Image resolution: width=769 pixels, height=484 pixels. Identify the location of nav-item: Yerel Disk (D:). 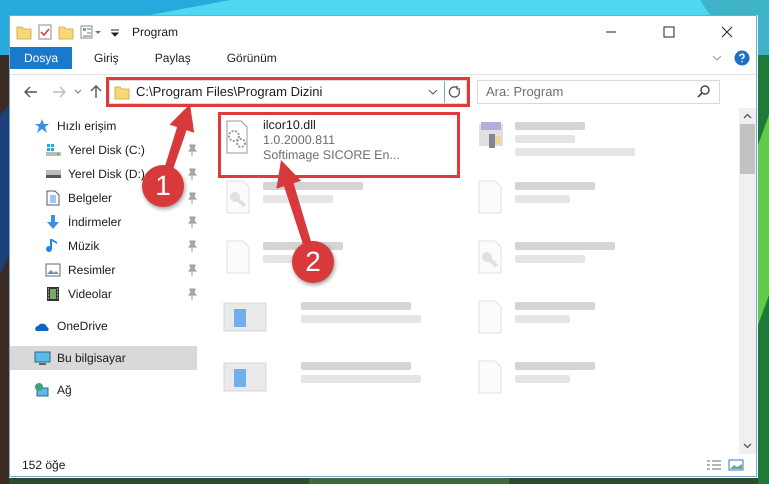
(77, 174).